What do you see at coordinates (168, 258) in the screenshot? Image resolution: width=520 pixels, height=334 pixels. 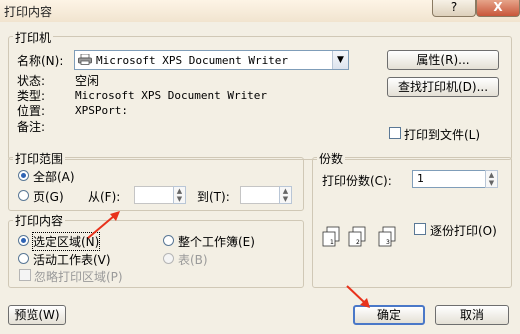 I see `table-radio` at bounding box center [168, 258].